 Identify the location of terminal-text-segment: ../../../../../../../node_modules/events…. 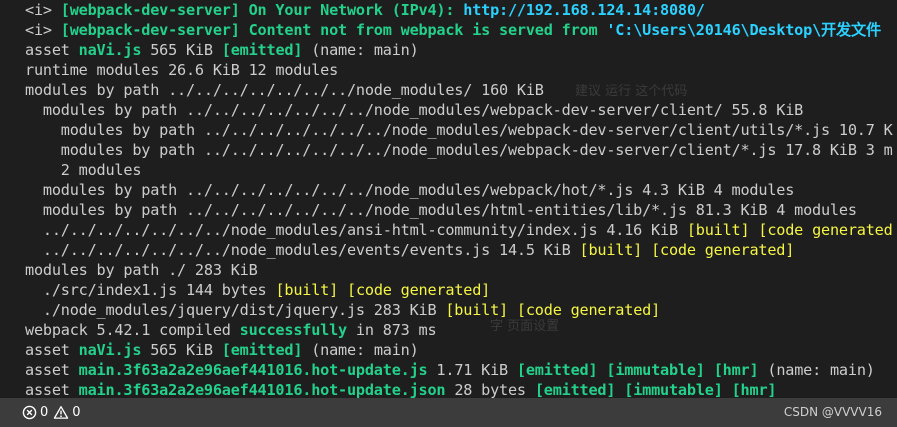
(302, 250).